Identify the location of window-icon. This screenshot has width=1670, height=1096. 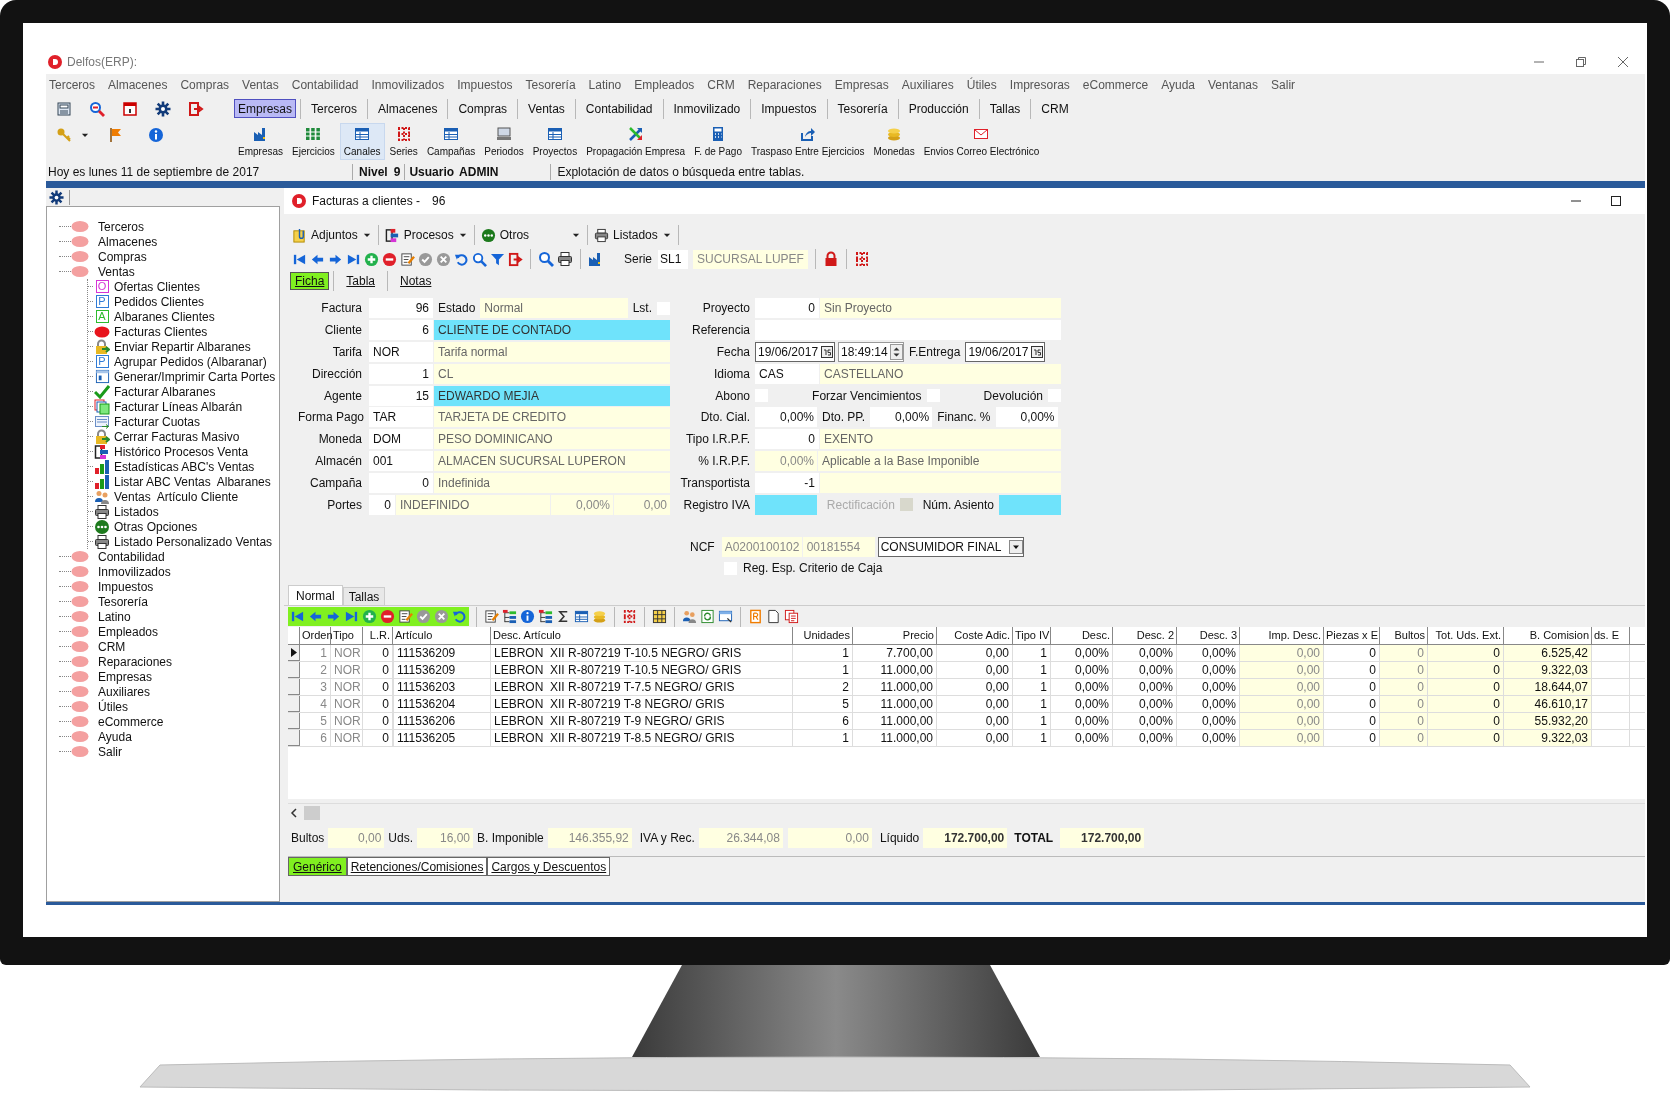
(725, 616).